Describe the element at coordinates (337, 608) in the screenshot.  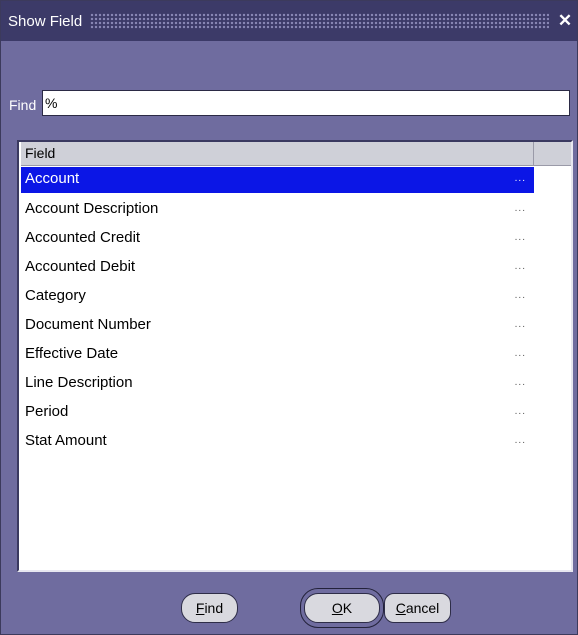
I see `ok-button-mnemonic: O` at that location.